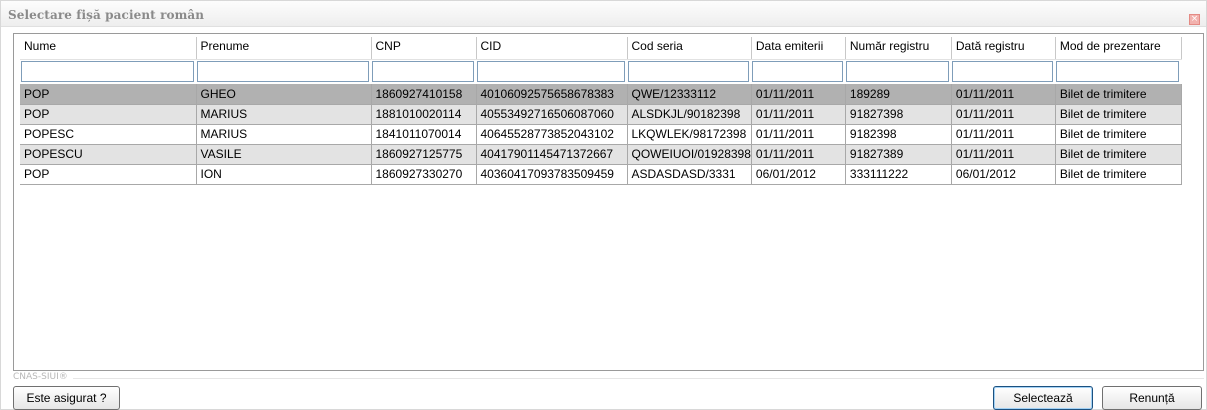 The width and height of the screenshot is (1207, 410). What do you see at coordinates (798, 48) in the screenshot?
I see `column-header: Data emiterii` at bounding box center [798, 48].